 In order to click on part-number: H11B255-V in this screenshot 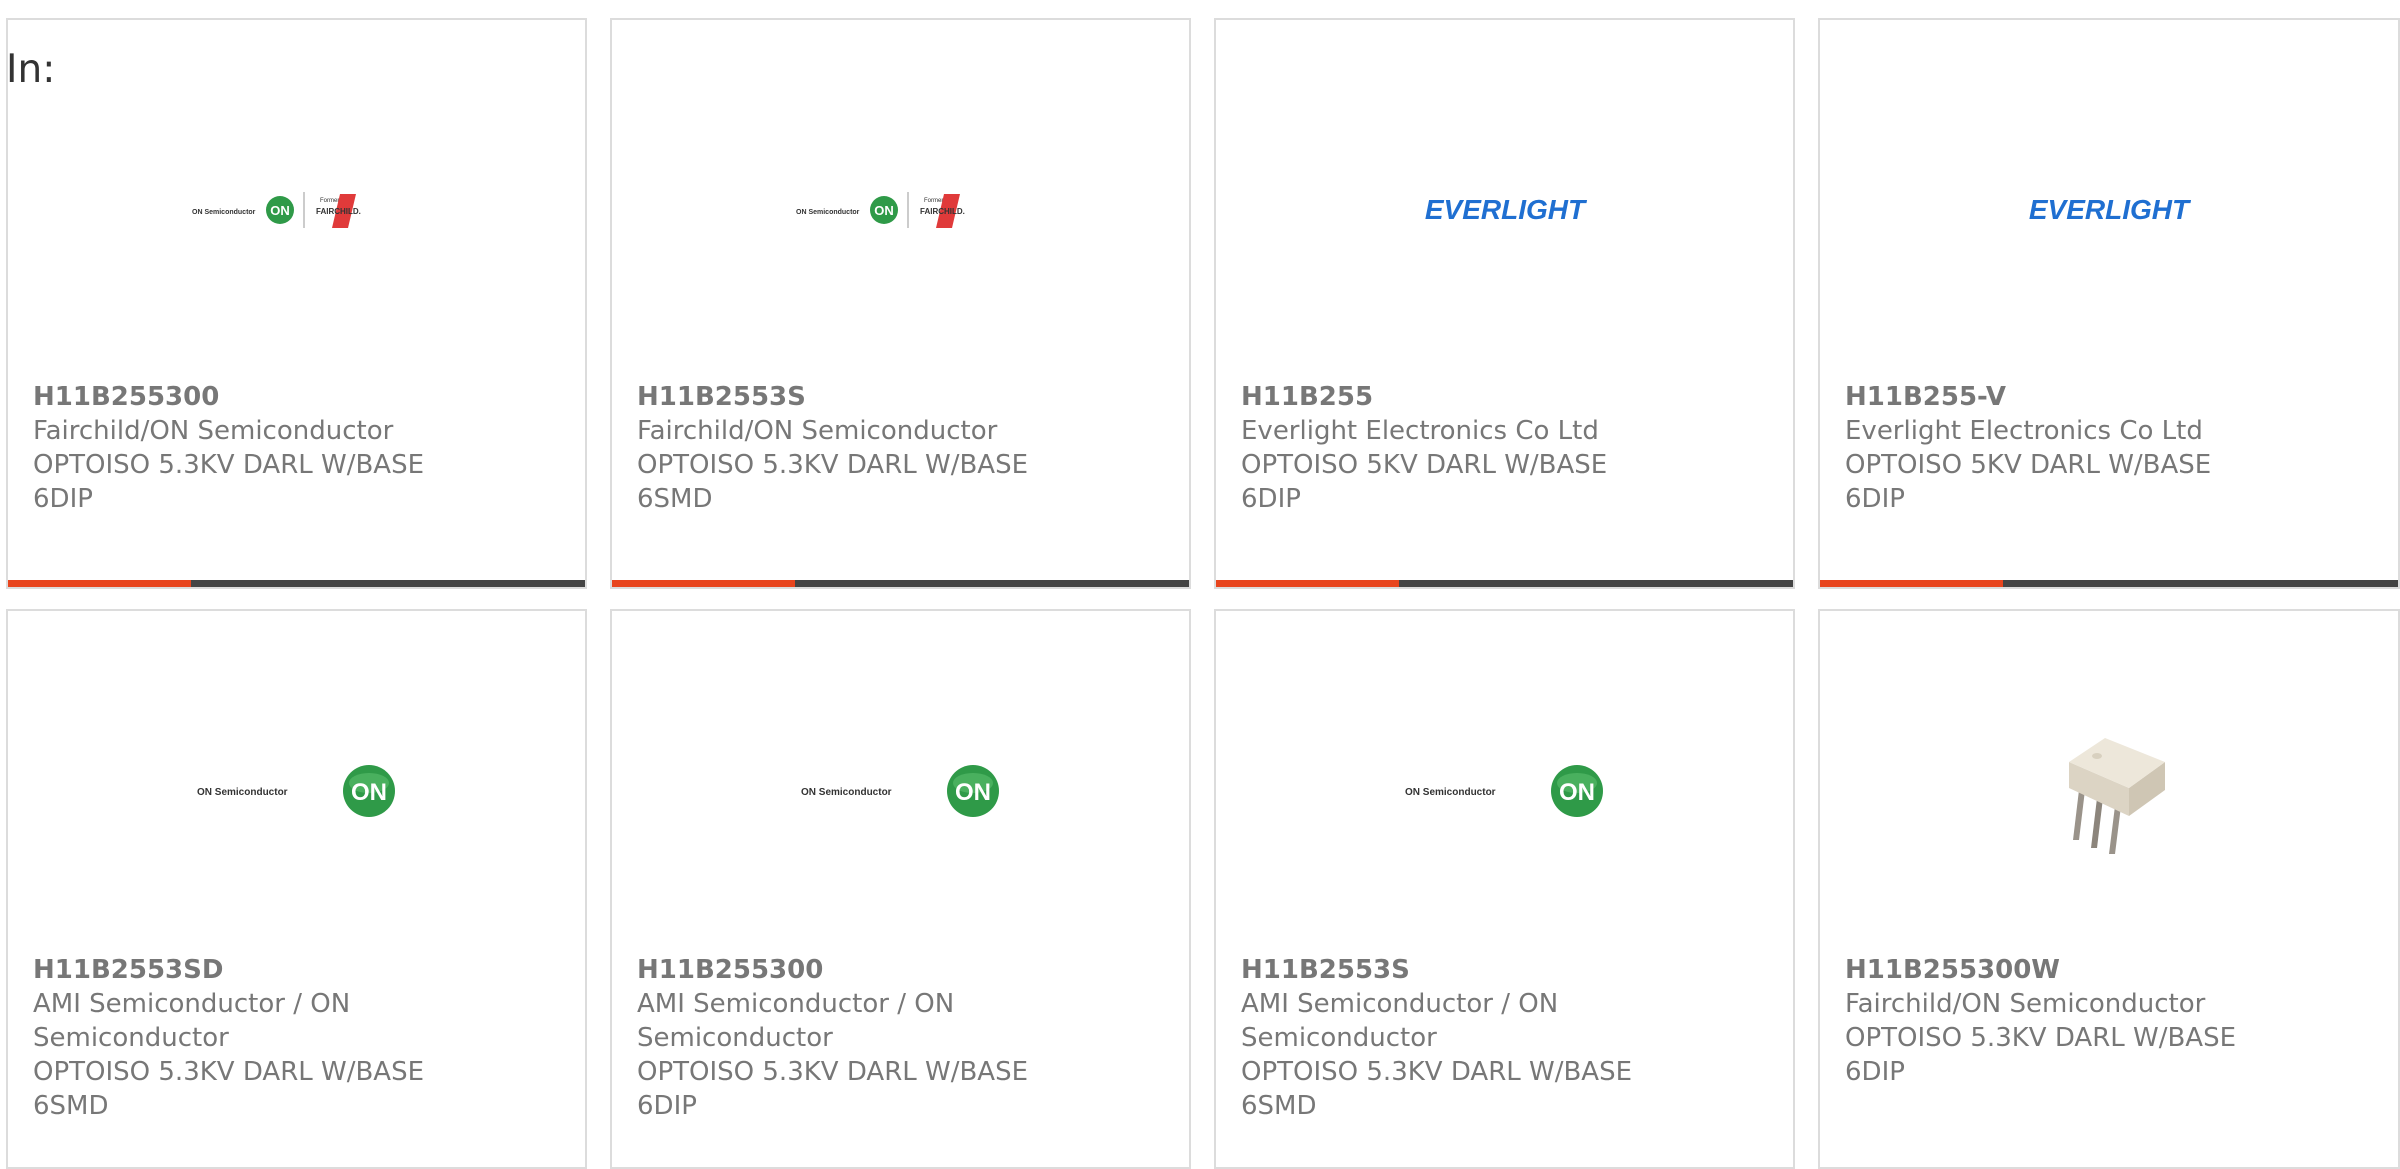, I will do `click(2116, 397)`.